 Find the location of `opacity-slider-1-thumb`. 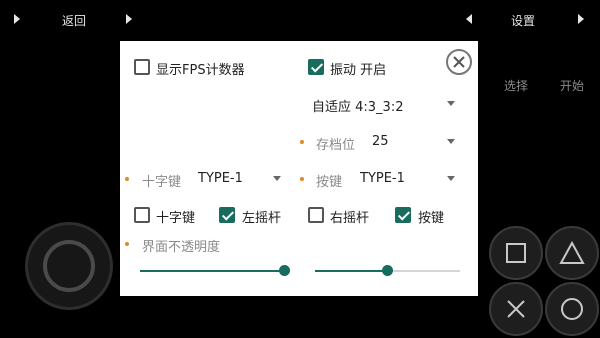

opacity-slider-1-thumb is located at coordinates (284, 270).